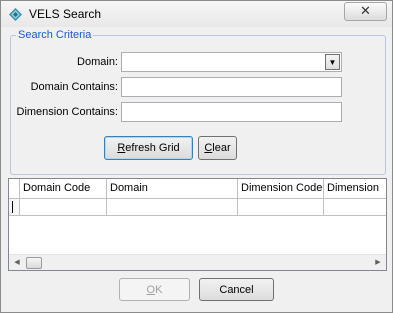  I want to click on column-header: Domain, so click(172, 188).